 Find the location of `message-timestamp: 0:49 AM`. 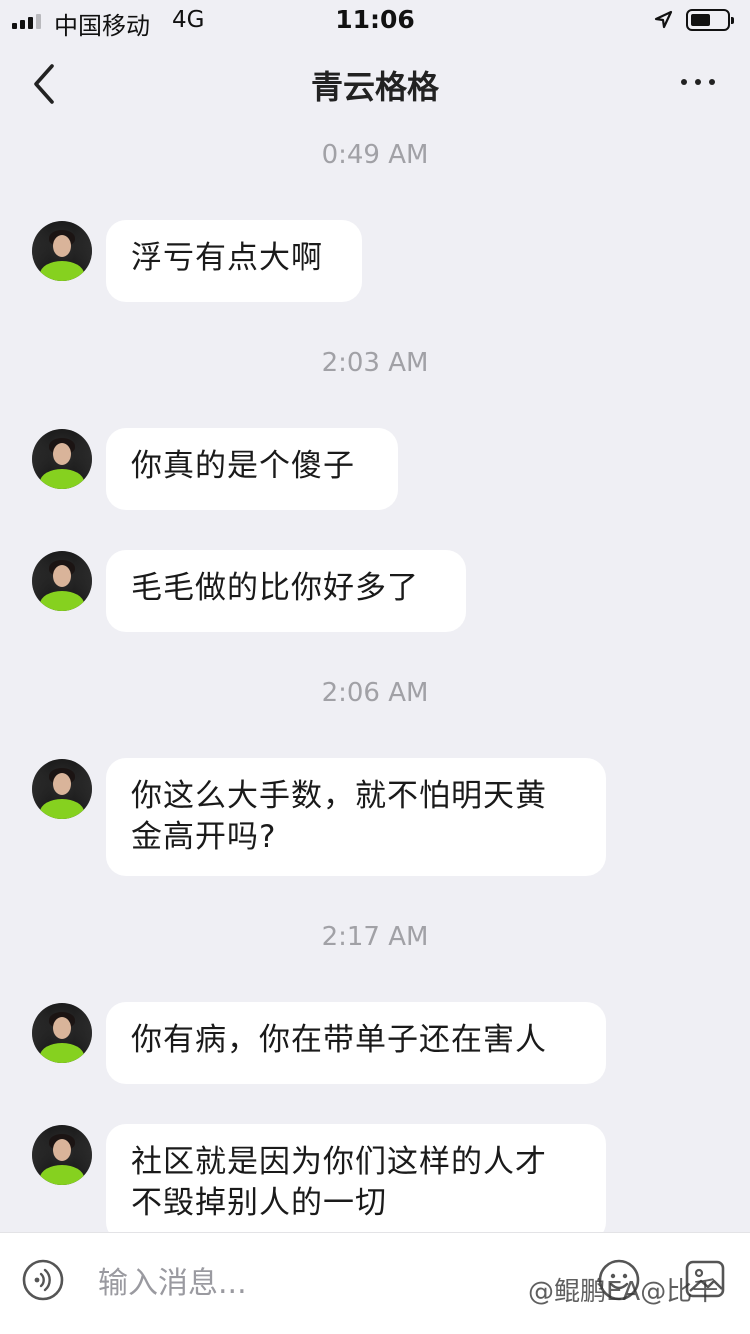

message-timestamp: 0:49 AM is located at coordinates (375, 155).